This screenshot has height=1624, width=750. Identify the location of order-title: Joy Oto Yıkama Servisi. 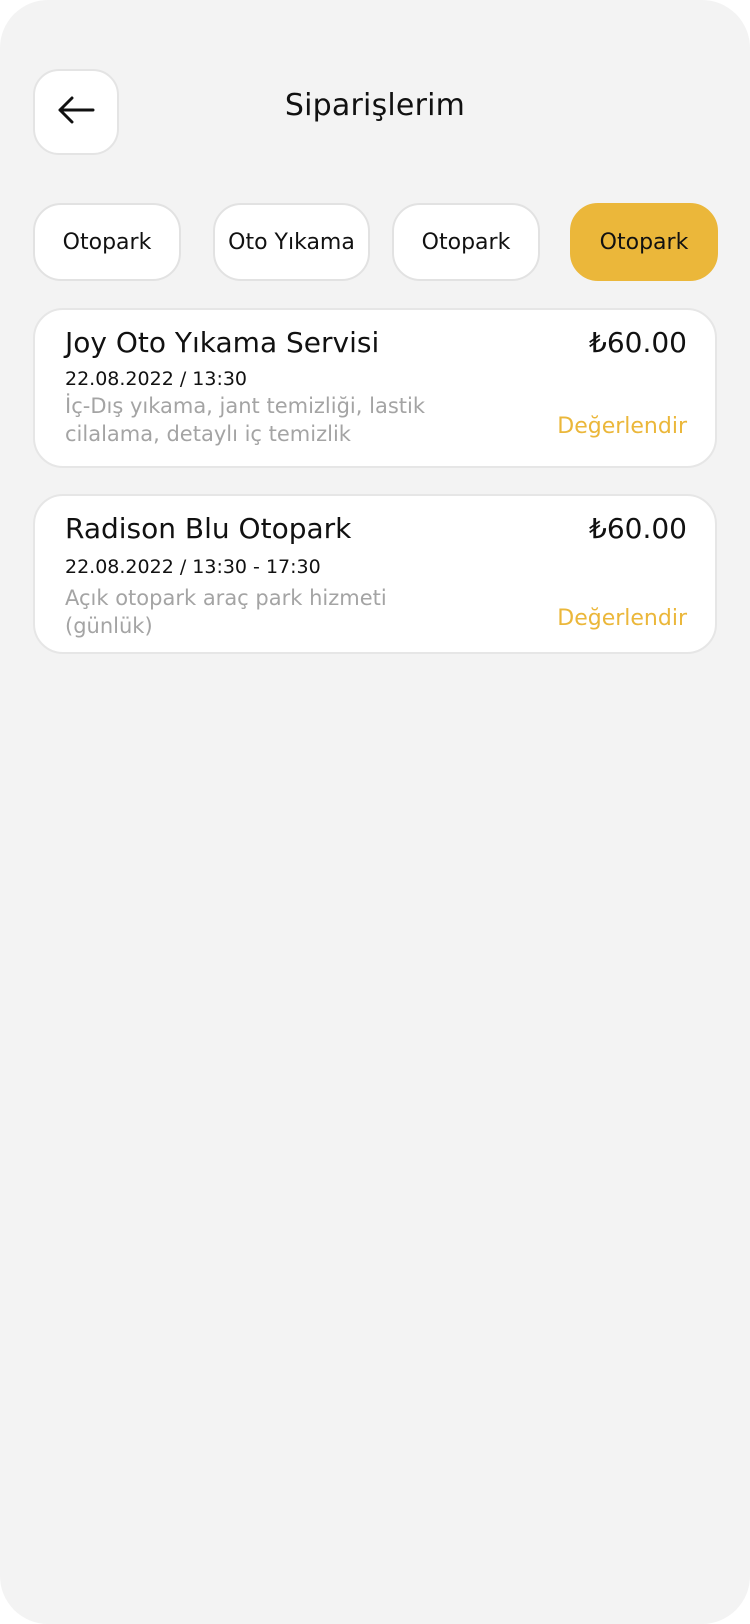
(222, 342).